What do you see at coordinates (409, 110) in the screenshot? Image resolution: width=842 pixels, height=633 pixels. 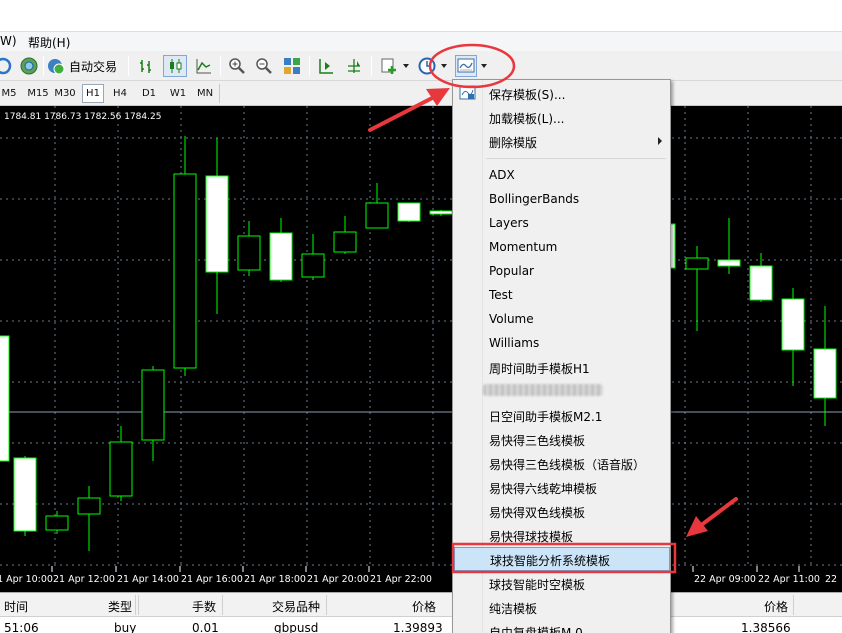 I see `arrow-to-template-button` at bounding box center [409, 110].